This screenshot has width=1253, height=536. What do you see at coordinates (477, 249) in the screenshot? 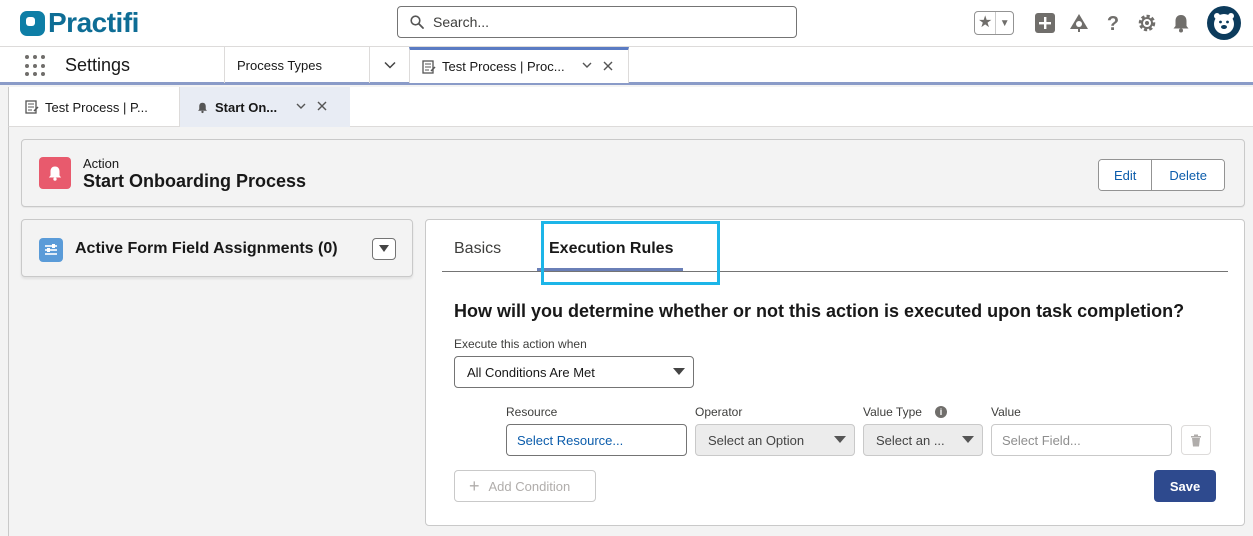
I see `tab-basics: Basics` at bounding box center [477, 249].